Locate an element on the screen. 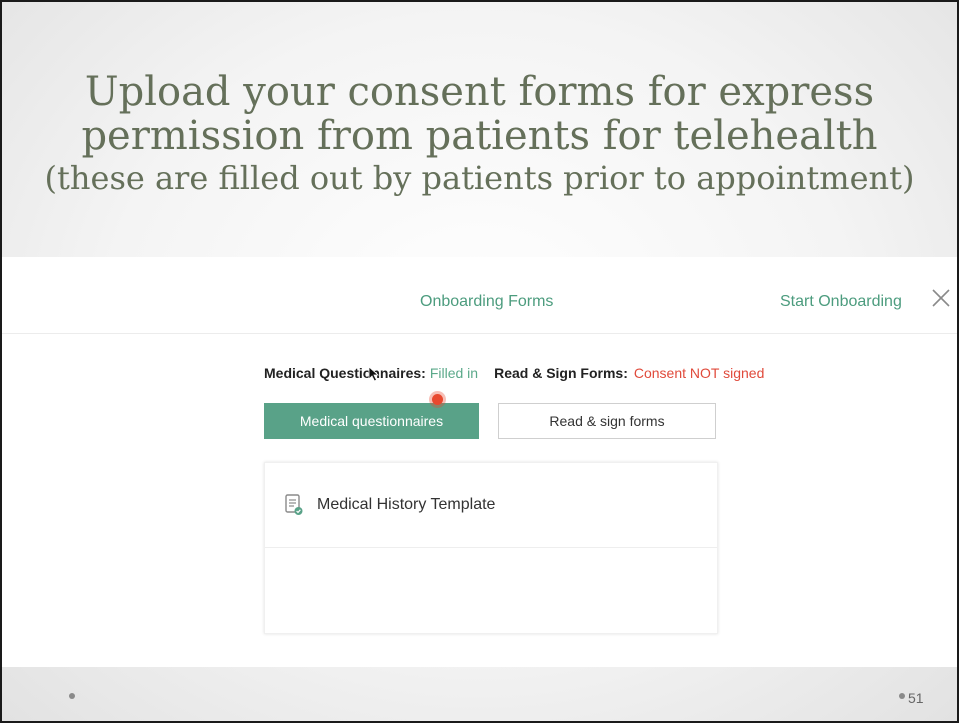 This screenshot has height=723, width=959. list-item: Medical History Template is located at coordinates (491, 505).